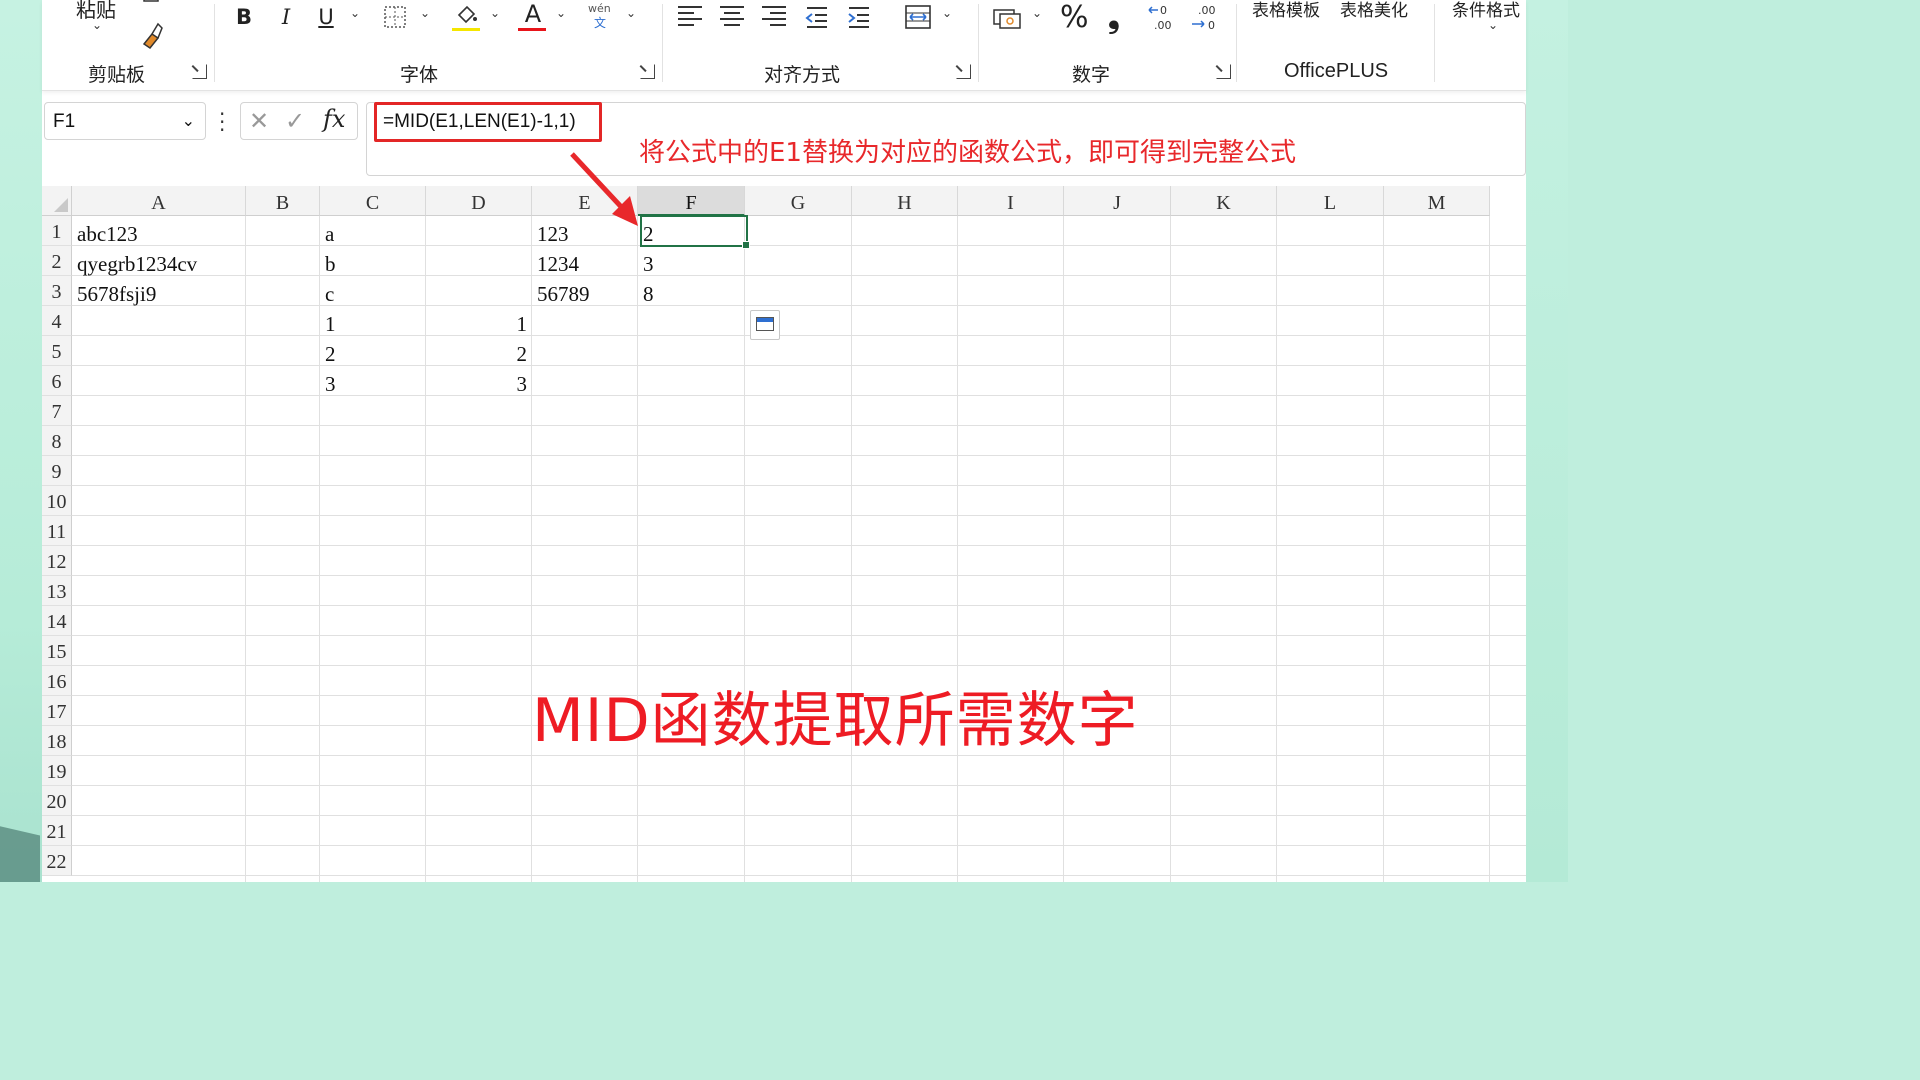  I want to click on annotation-arrow, so click(604, 189).